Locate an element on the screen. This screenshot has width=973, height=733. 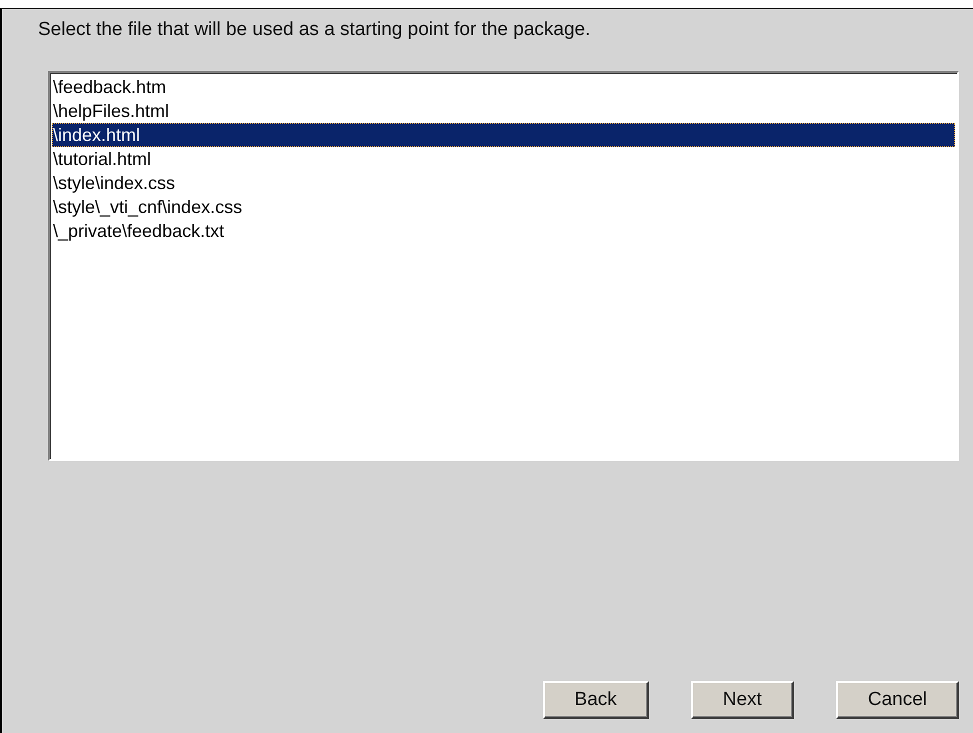
instruction-text: Select the file that will be used as a starting point for the package. is located at coordinates (315, 30).